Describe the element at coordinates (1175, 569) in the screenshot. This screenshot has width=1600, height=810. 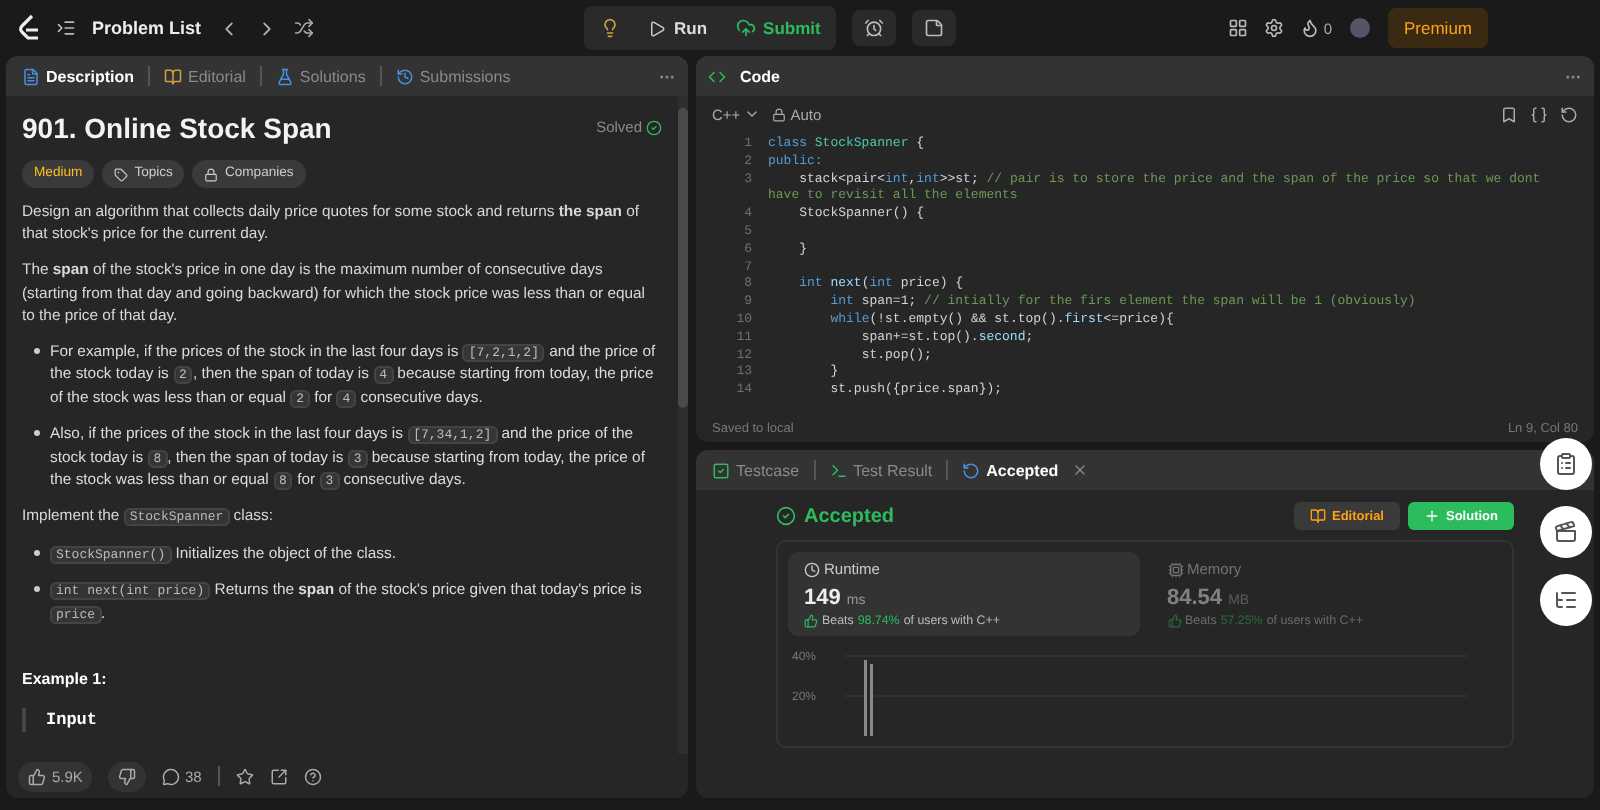
I see `chip-icon` at that location.